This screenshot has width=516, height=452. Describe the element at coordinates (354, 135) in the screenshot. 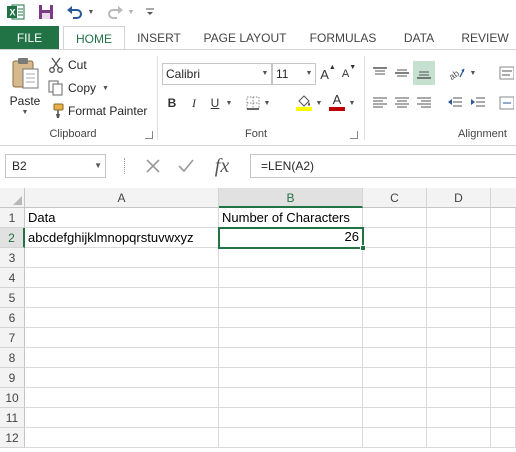

I see `font-launcher-icon` at that location.